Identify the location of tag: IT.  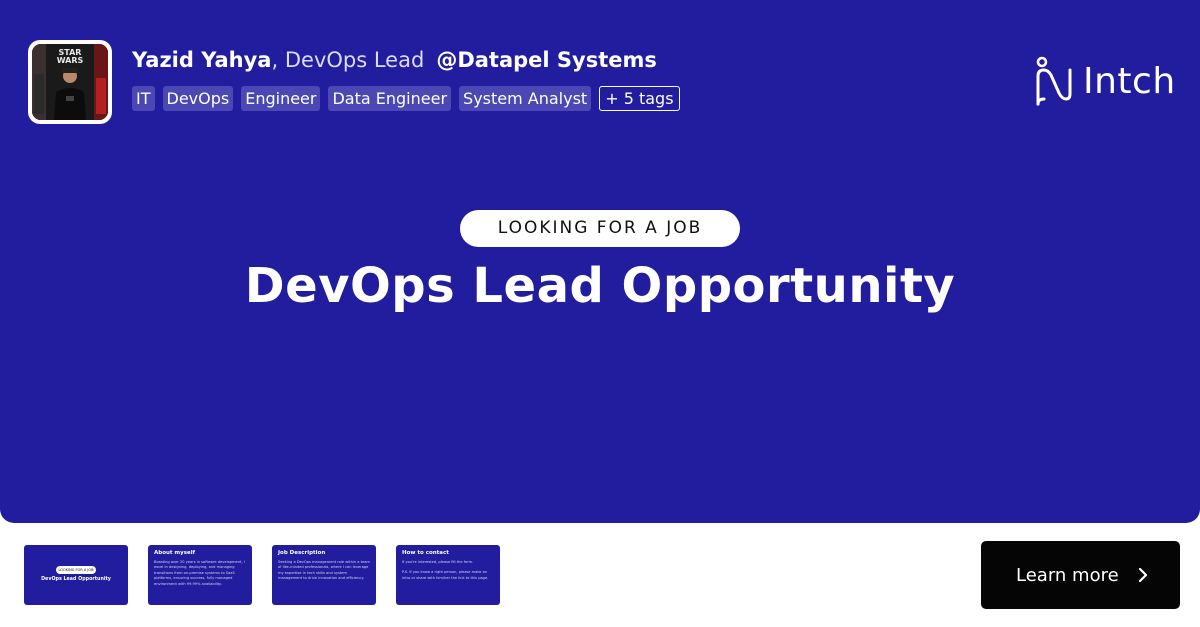
(143, 98).